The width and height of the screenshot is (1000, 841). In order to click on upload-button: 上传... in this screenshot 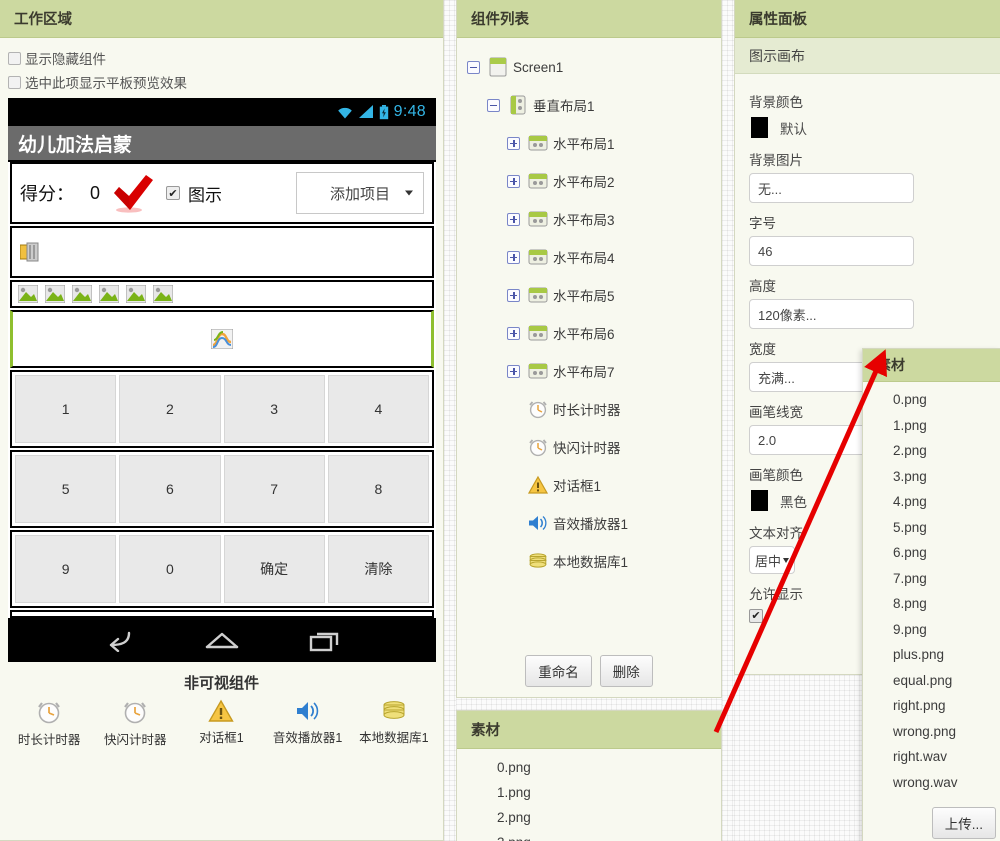, I will do `click(963, 823)`.